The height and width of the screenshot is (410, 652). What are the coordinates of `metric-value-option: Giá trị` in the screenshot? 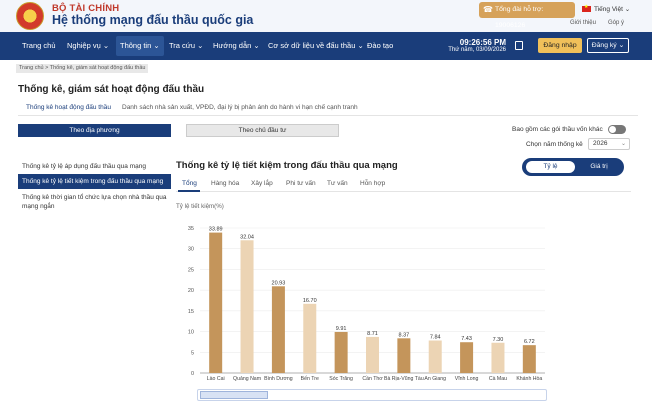 It's located at (599, 167).